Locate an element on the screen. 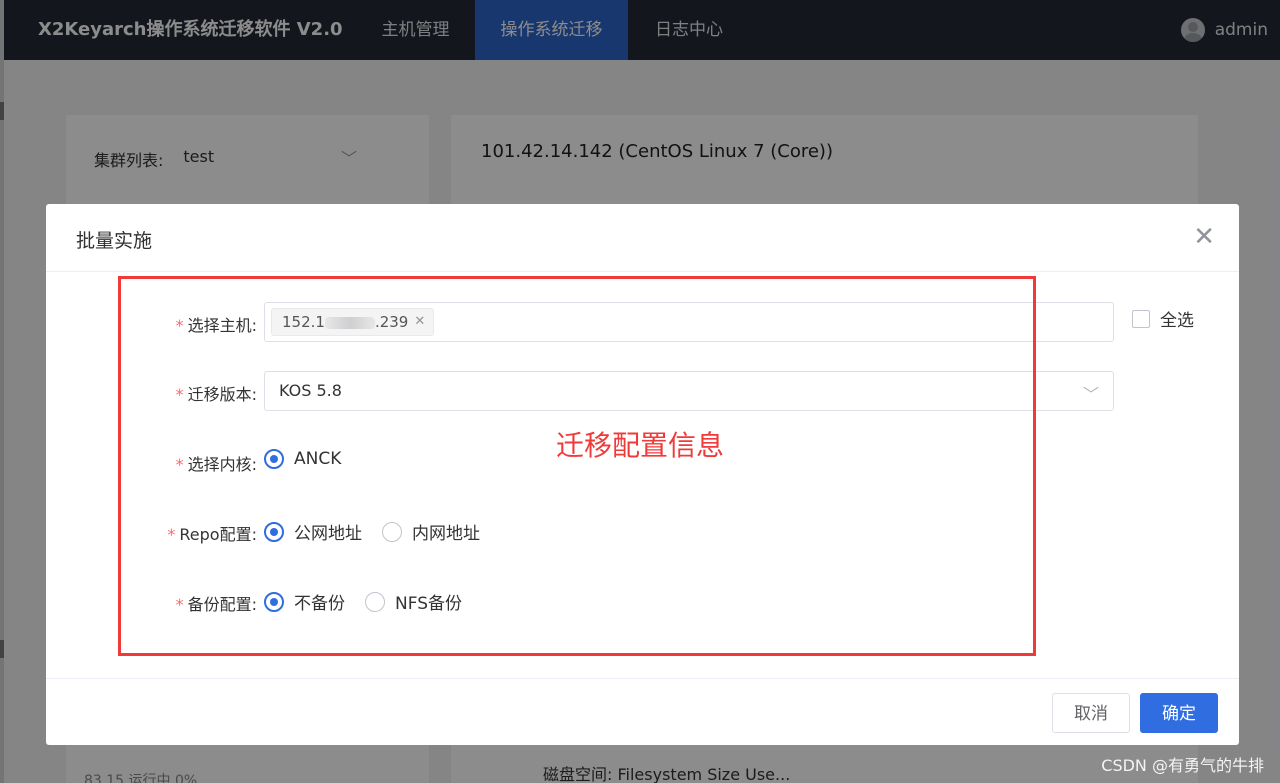  checkbox-box is located at coordinates (1141, 318).